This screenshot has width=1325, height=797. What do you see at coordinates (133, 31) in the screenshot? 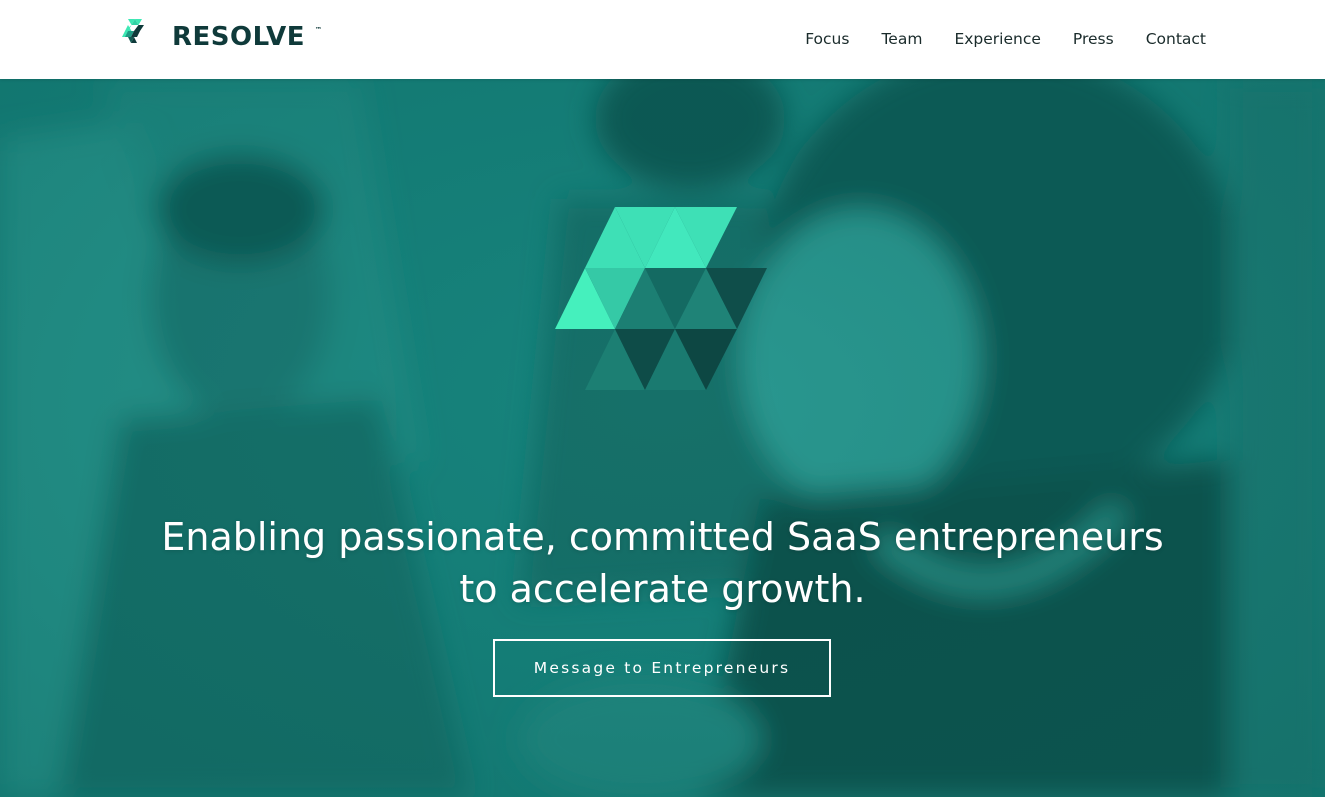
I see `resolve-triangles-logo-icon` at bounding box center [133, 31].